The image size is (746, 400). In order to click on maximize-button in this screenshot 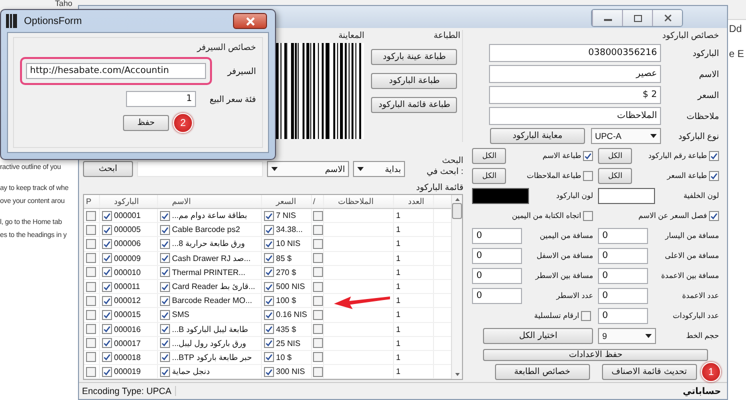, I will do `click(637, 18)`.